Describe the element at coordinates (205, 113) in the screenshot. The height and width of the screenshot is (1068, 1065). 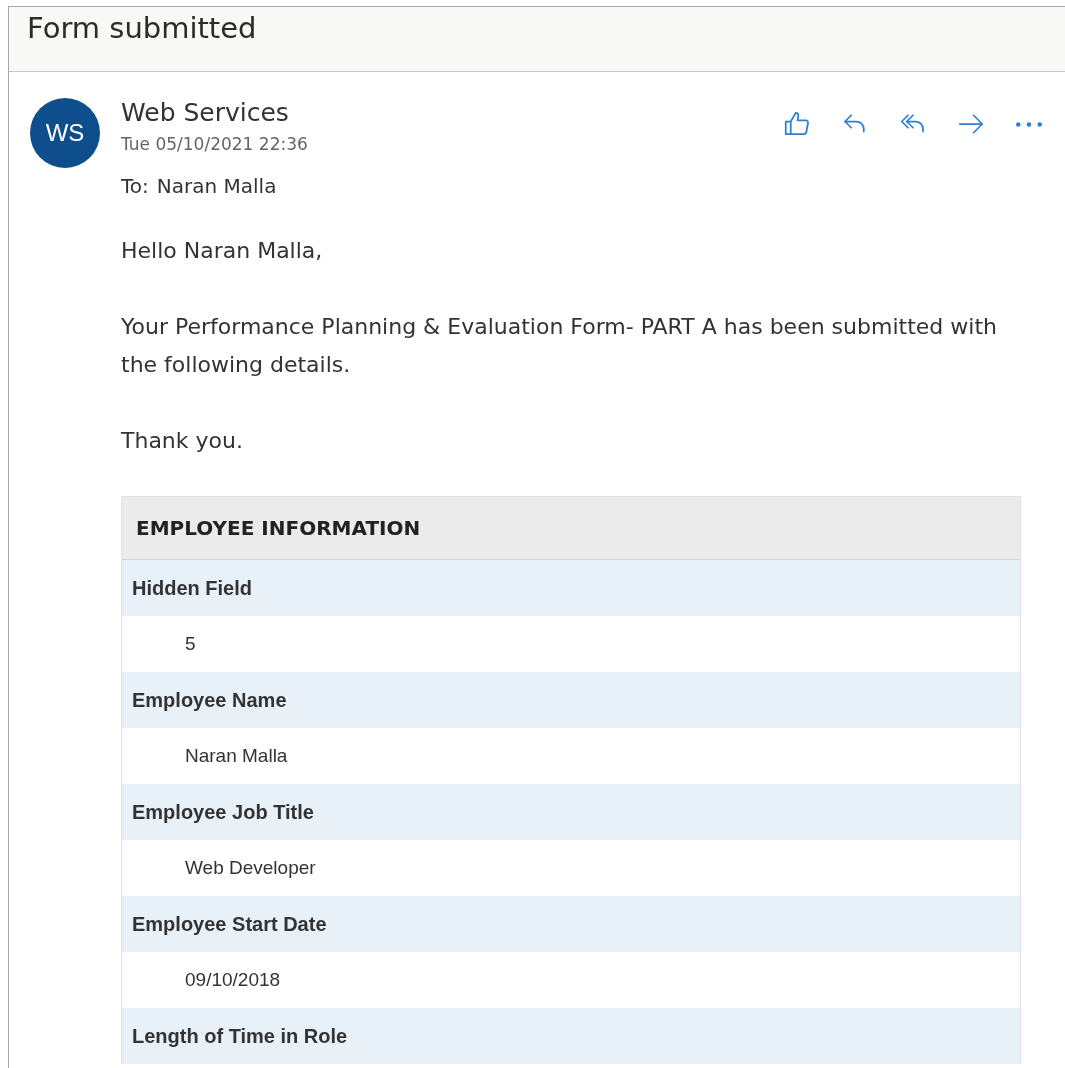
I see `sender-name: Web Services` at that location.